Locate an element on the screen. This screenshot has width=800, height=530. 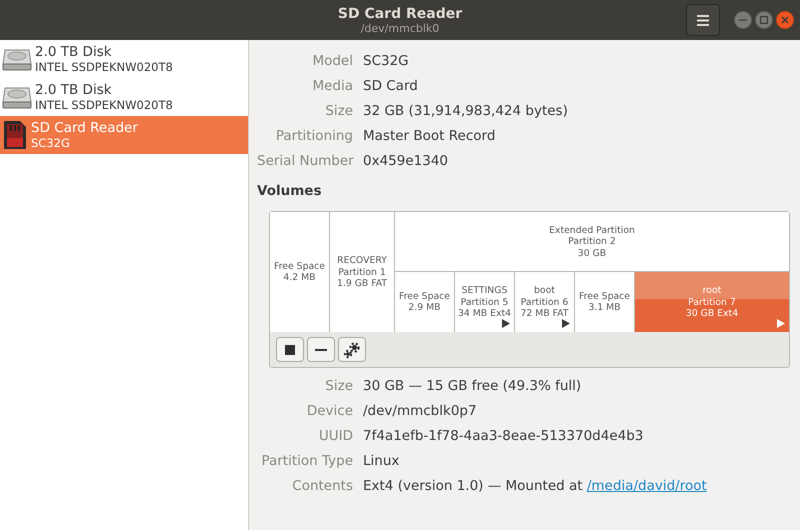
field-value: 30 GB — 15 GB free (49.3% full) is located at coordinates (472, 386).